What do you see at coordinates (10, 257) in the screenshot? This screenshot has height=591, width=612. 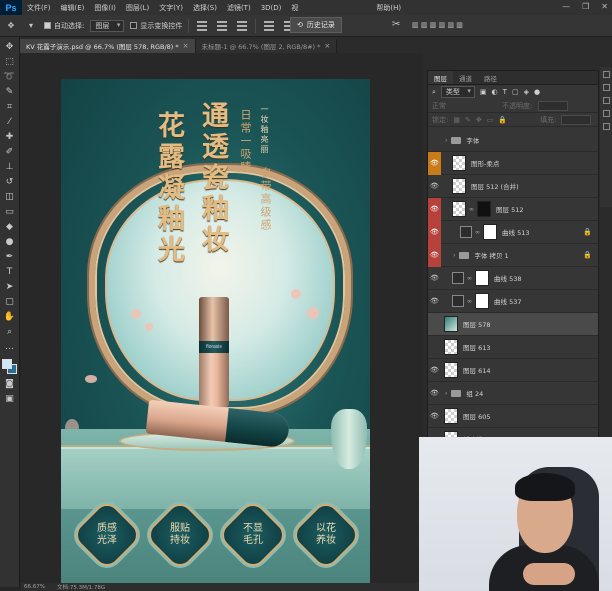 I see `pen-tool-icon: ✒` at bounding box center [10, 257].